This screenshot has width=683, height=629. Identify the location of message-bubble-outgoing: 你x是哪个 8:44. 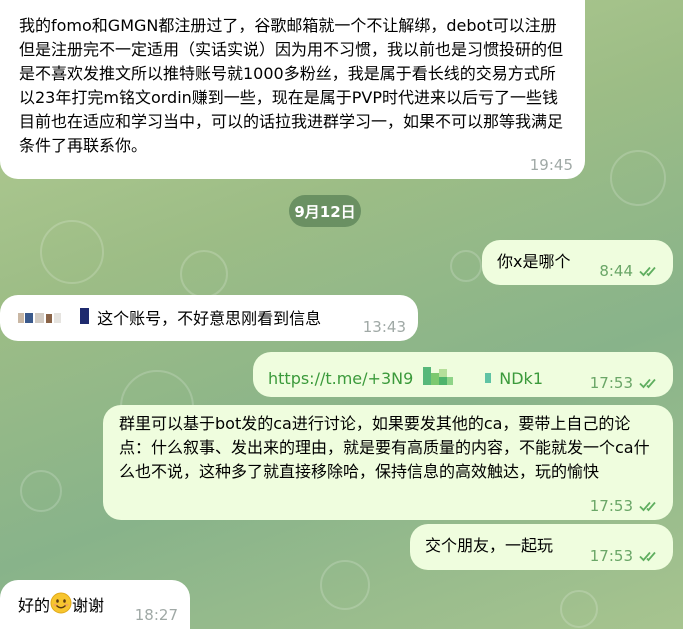
(577, 262).